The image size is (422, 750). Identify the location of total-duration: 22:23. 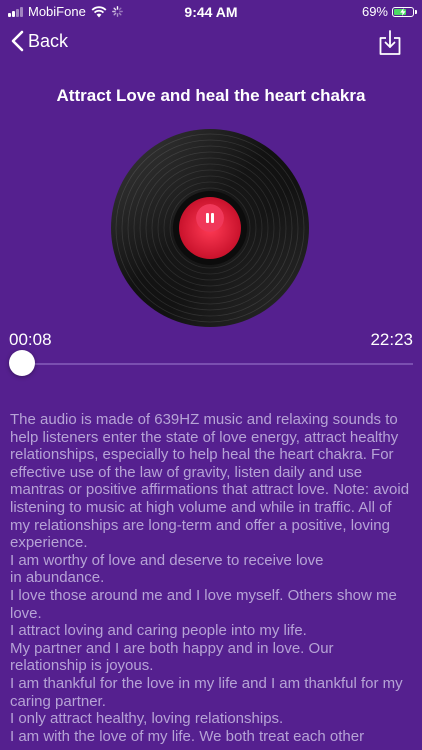
(391, 339).